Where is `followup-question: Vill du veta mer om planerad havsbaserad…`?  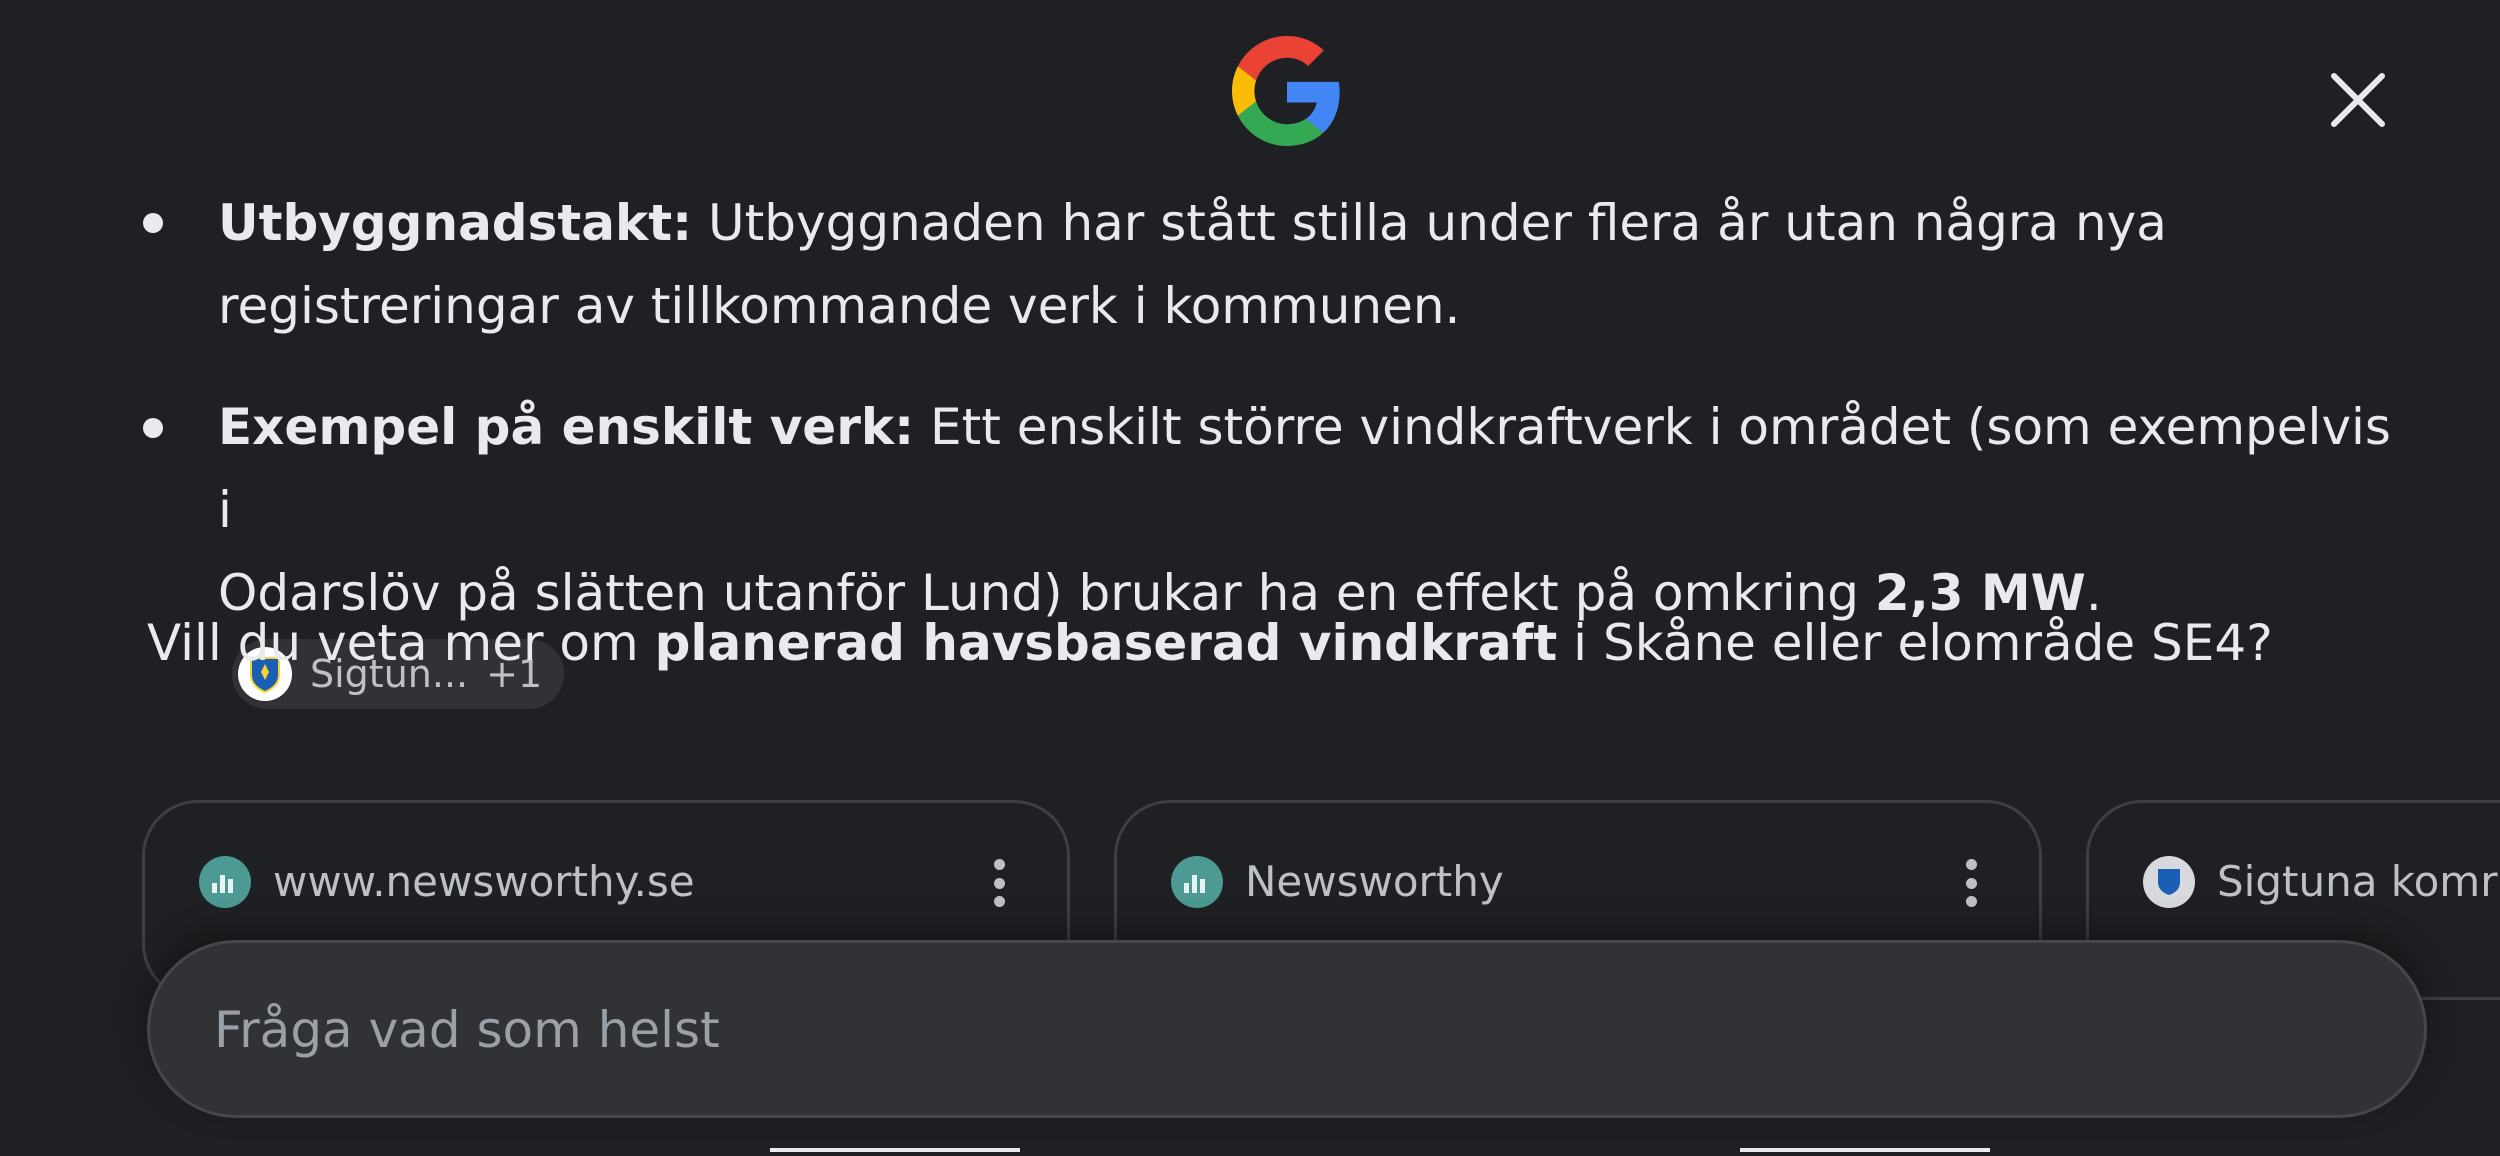
followup-question: Vill du veta mer om planerad havsbaserad… is located at coordinates (1272, 643).